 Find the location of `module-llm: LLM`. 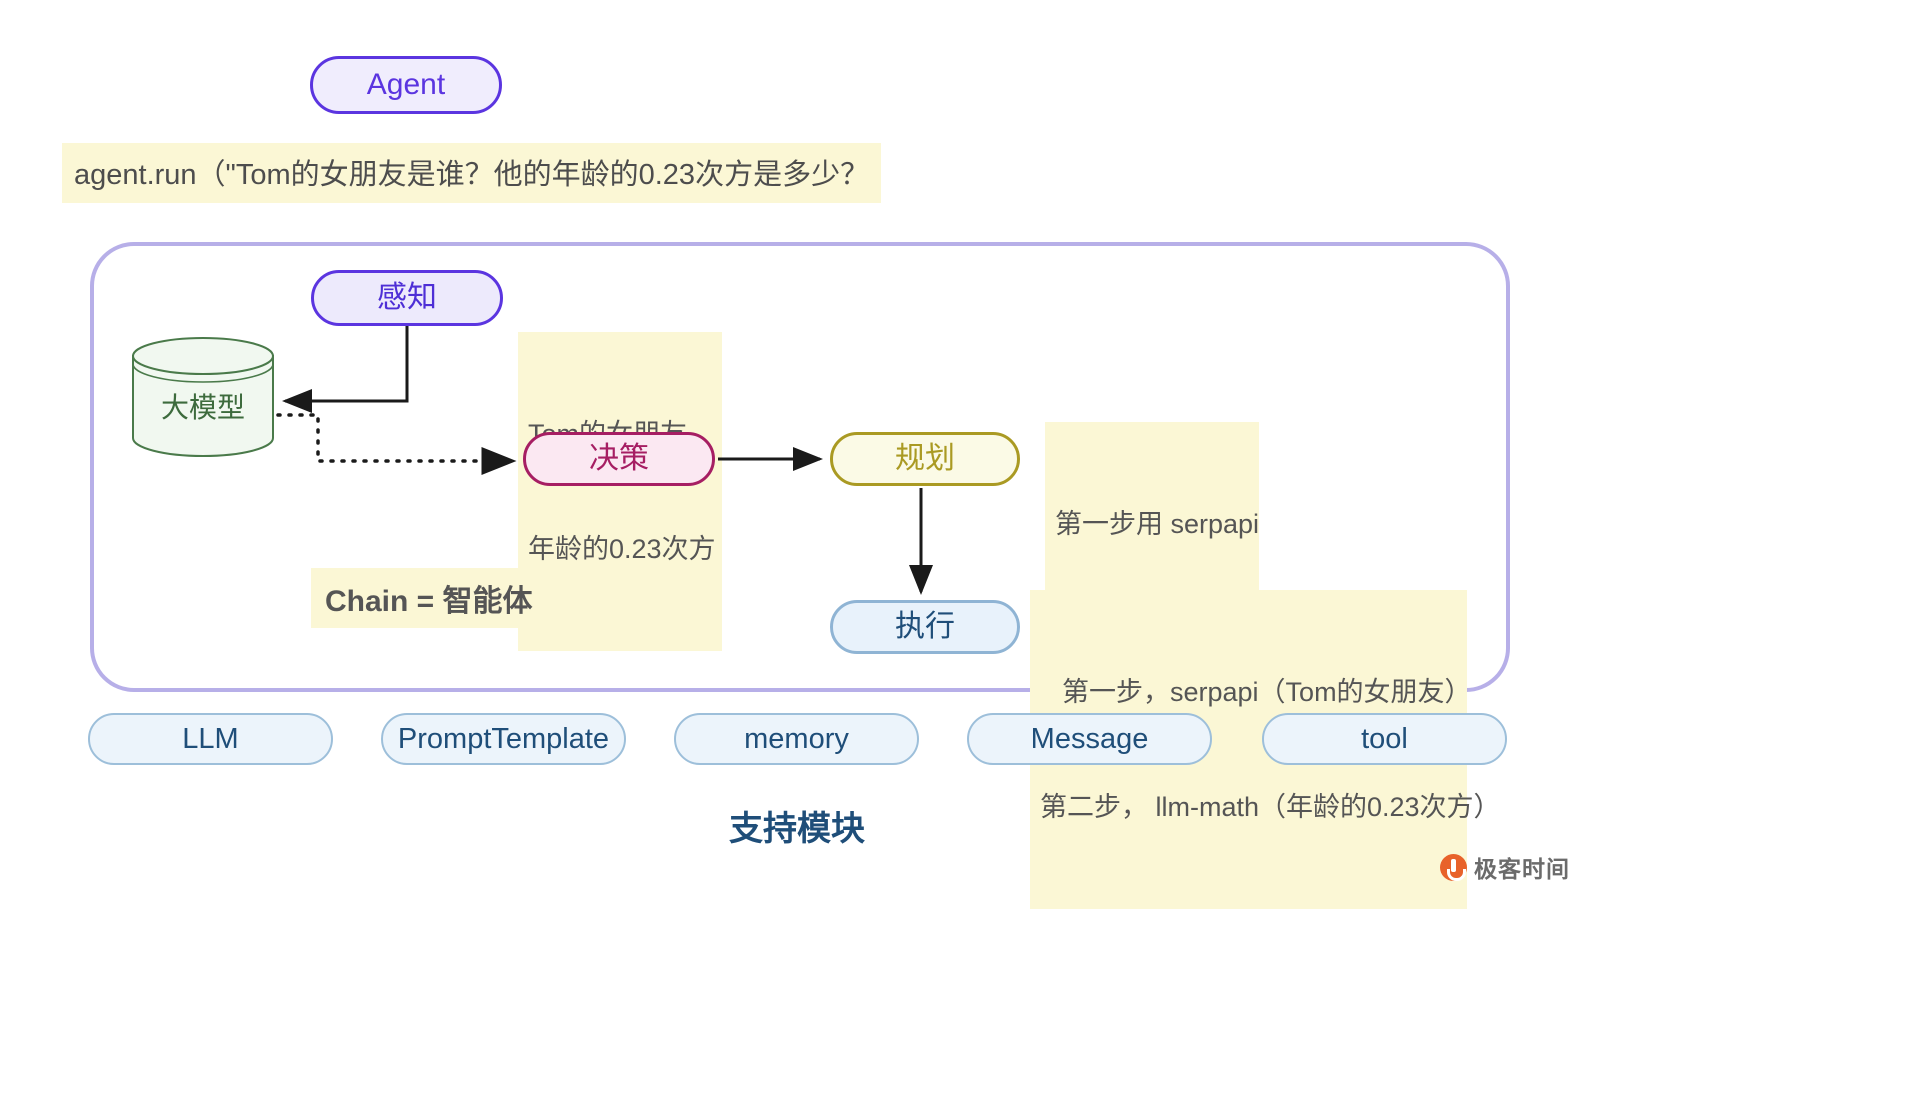

module-llm: LLM is located at coordinates (210, 739).